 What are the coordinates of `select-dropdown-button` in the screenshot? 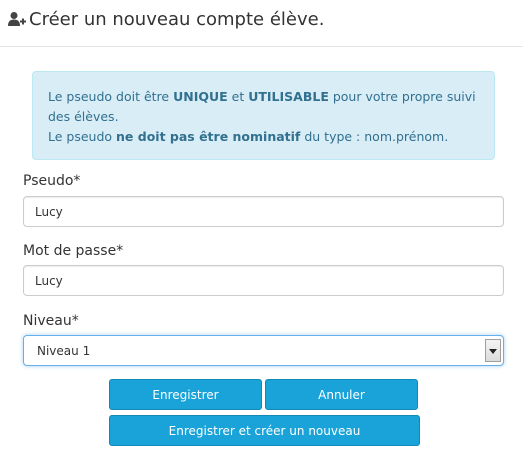 It's located at (493, 350).